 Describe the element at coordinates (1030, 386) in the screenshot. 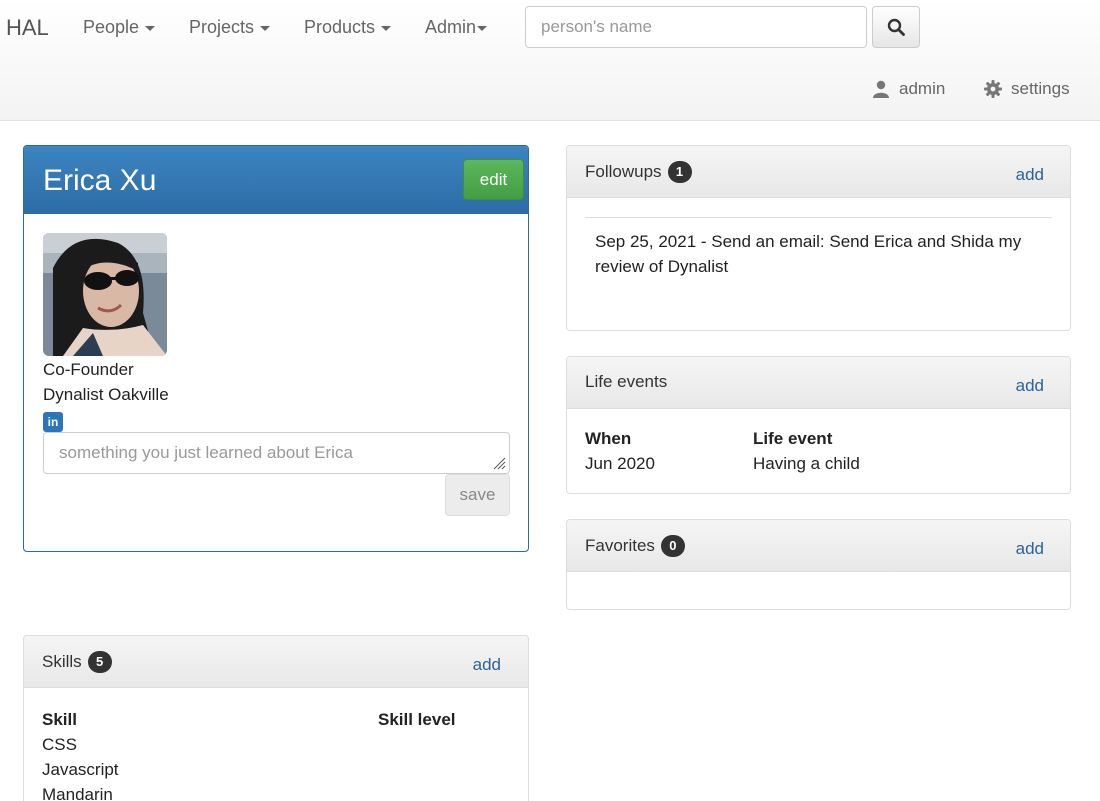

I see `add-life-event-link: add` at that location.